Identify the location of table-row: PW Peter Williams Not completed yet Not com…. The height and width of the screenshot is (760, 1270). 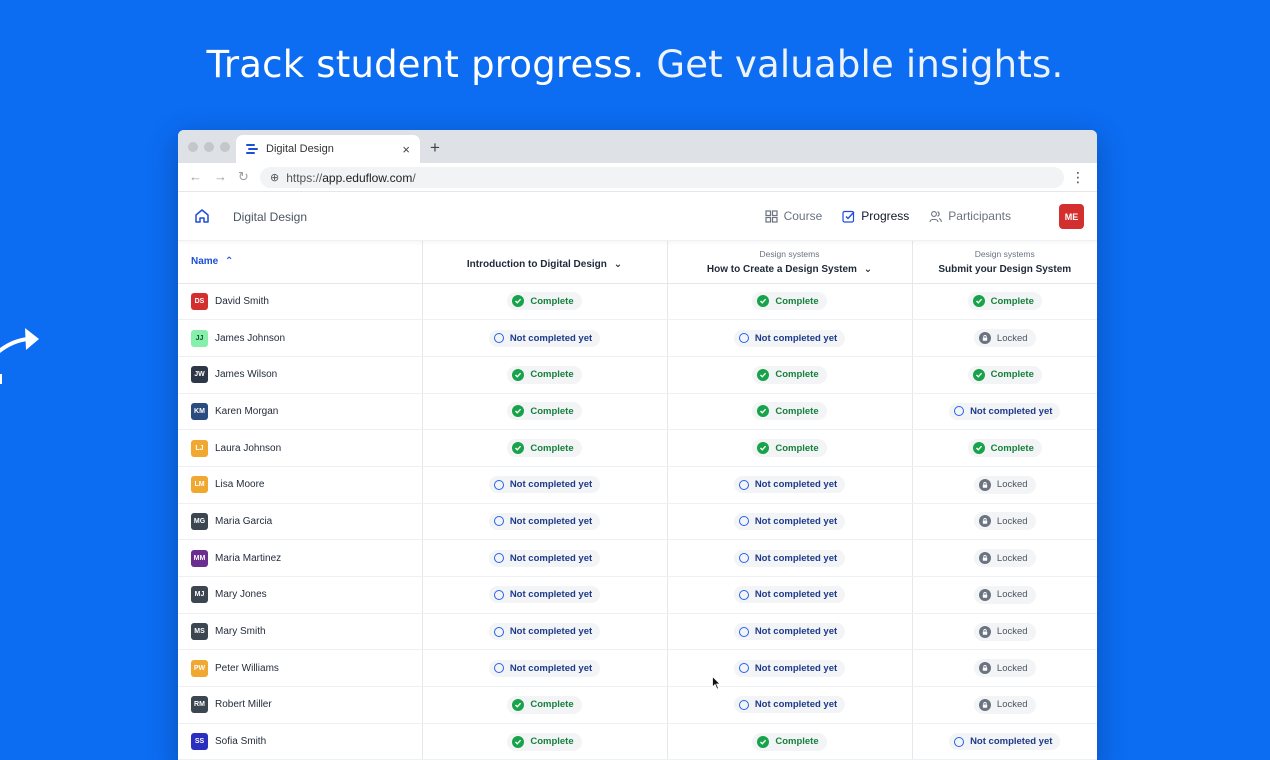
(637, 668).